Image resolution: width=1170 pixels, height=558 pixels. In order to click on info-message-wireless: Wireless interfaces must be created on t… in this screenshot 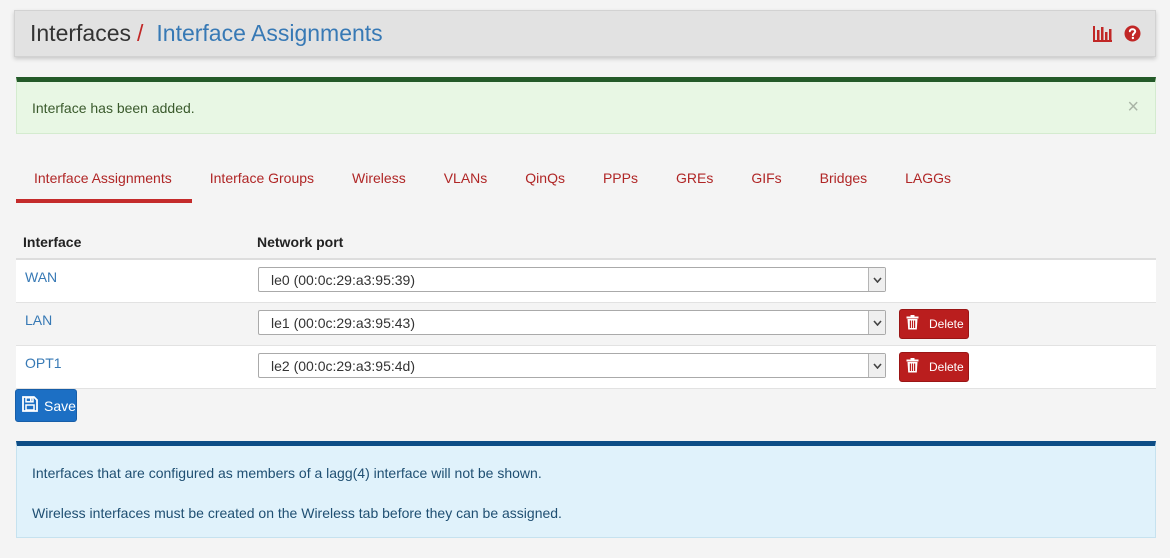, I will do `click(297, 513)`.